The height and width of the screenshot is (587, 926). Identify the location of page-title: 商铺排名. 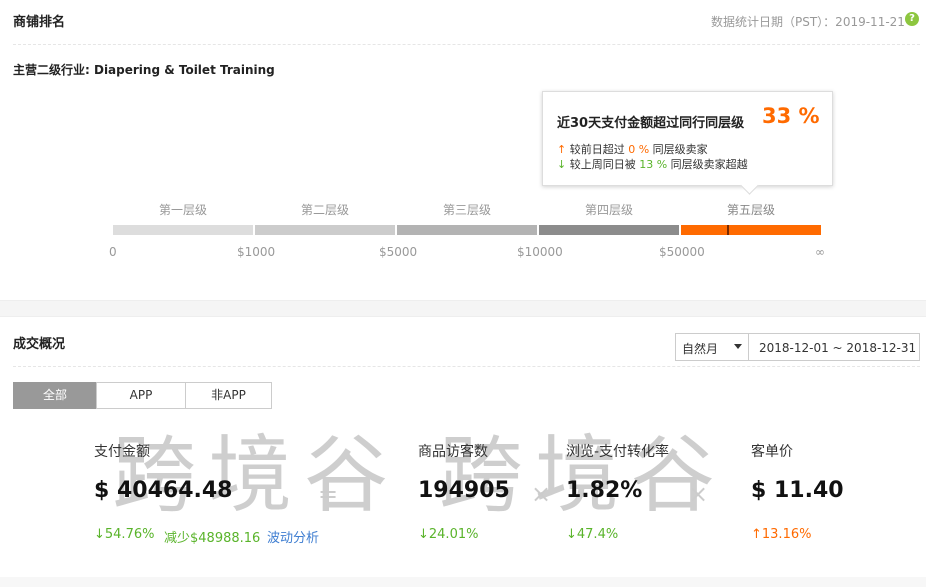
(39, 22).